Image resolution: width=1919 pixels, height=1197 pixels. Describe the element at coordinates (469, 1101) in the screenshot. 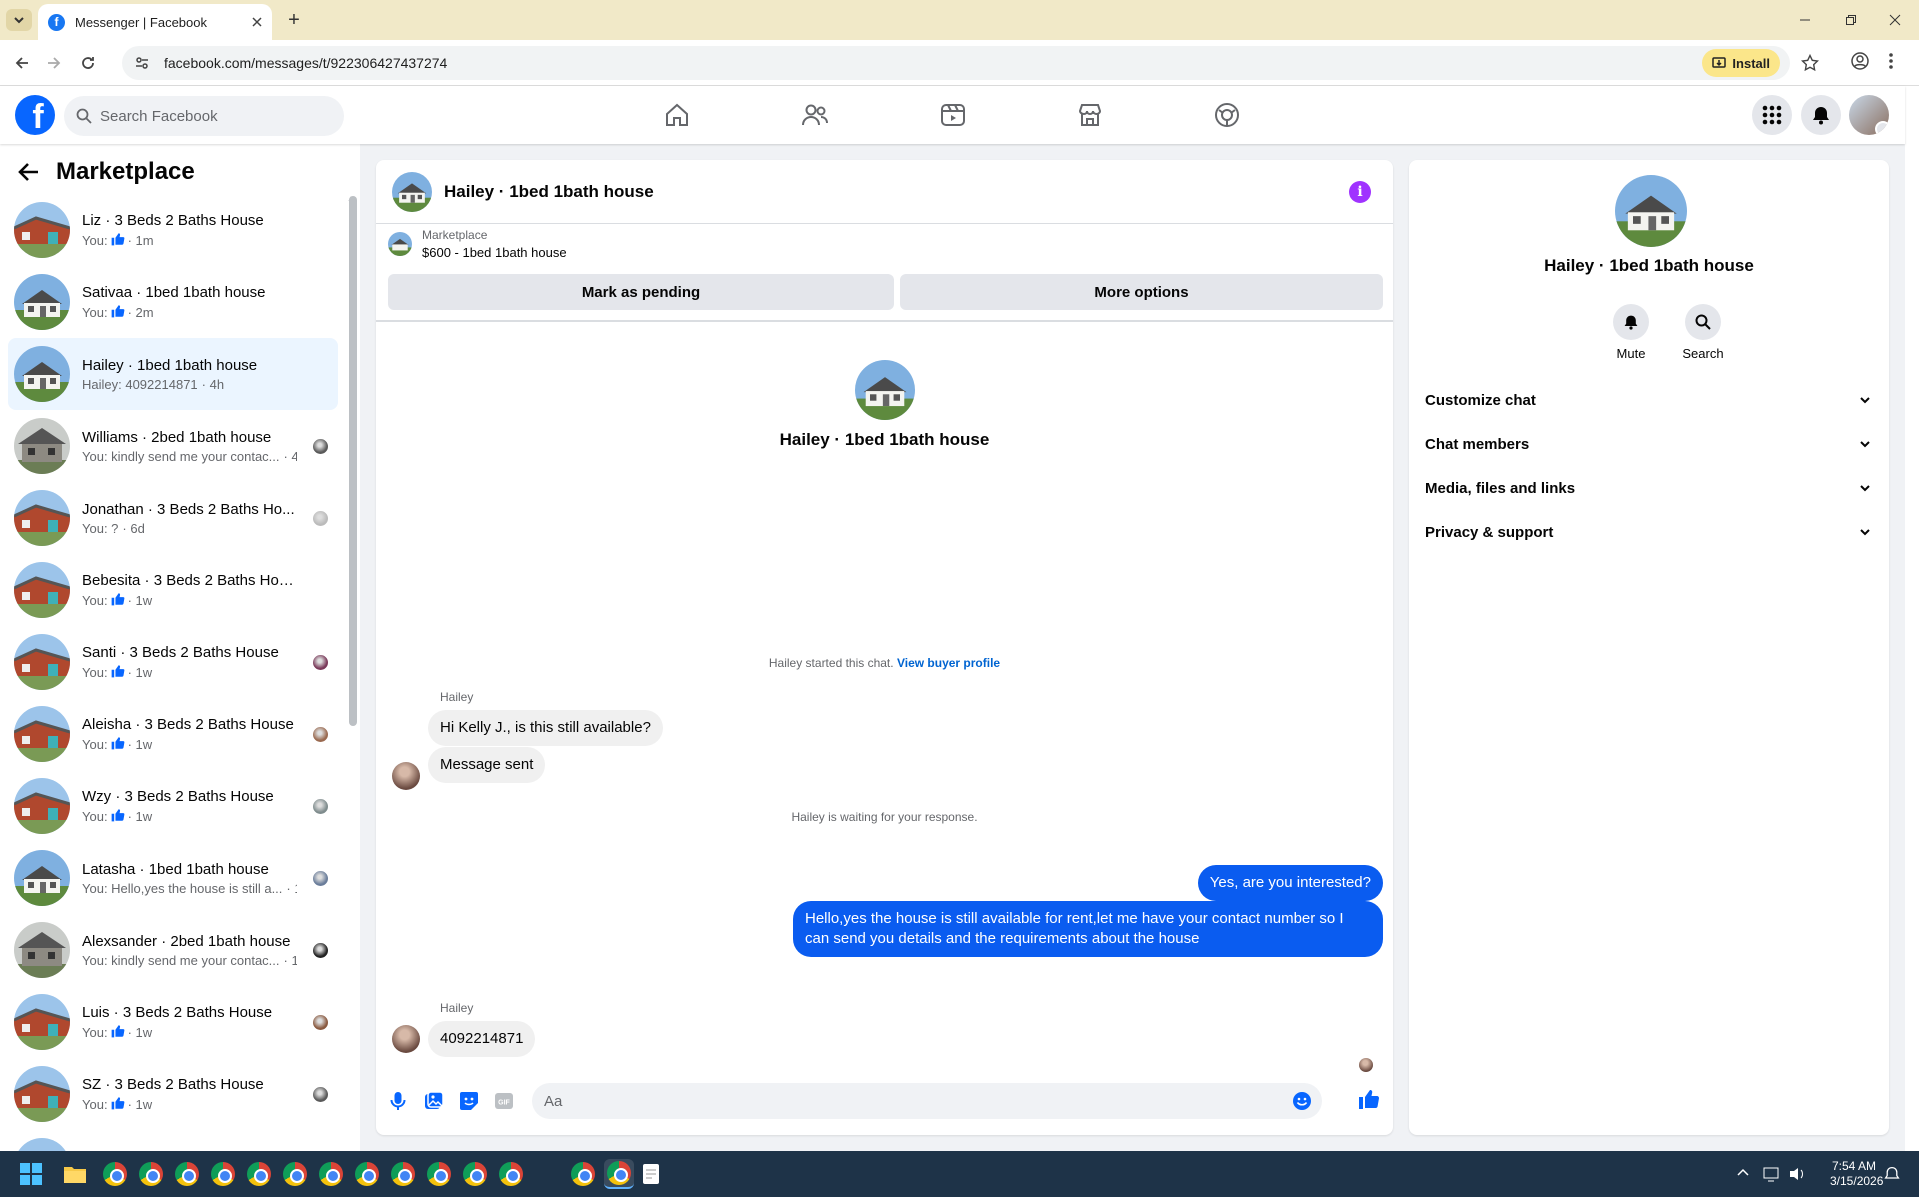

I see `sticker-button` at that location.